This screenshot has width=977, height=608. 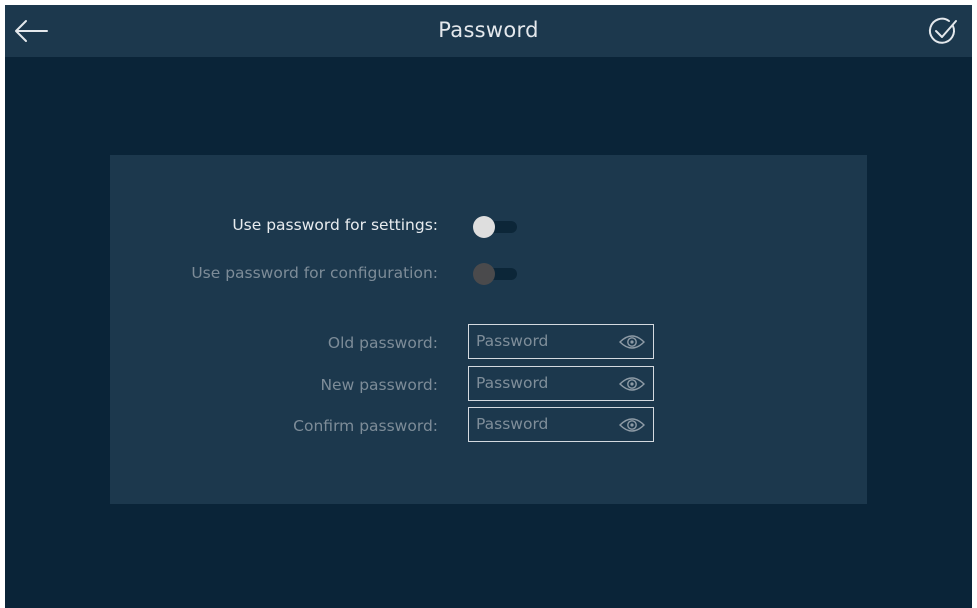 I want to click on use-password-settings-toggle, so click(x=496, y=227).